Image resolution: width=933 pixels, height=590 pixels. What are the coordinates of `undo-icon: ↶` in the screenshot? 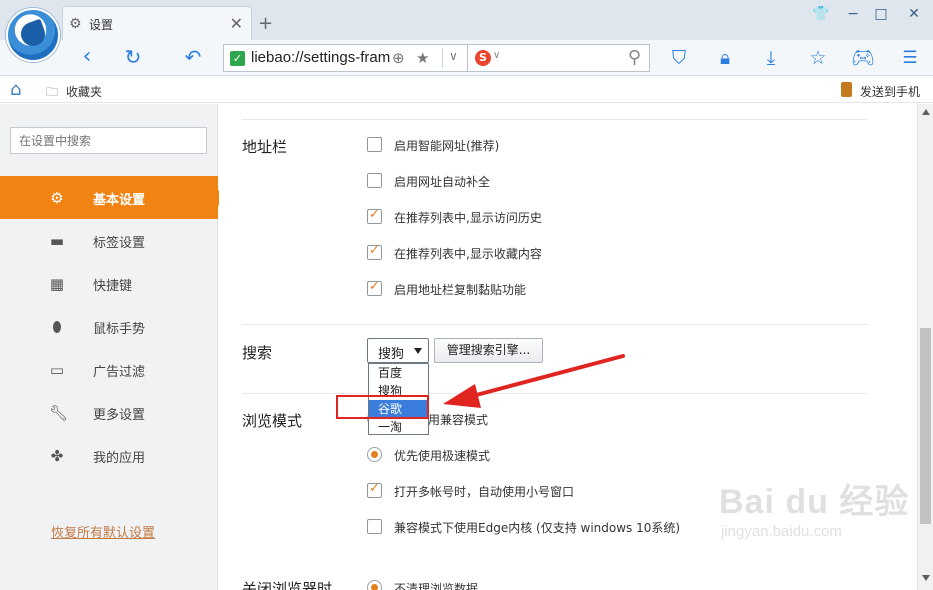 It's located at (193, 57).